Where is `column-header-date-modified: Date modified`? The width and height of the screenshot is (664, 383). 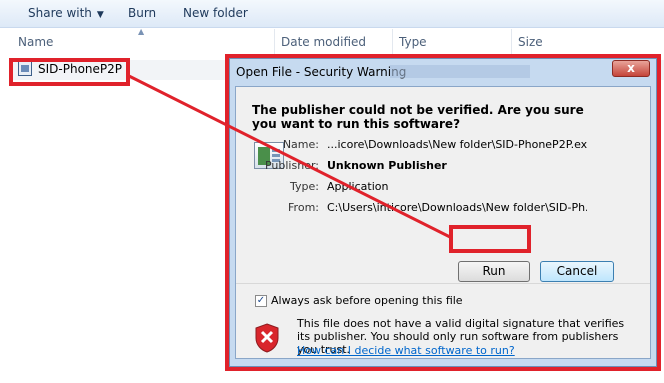
column-header-date-modified: Date modified is located at coordinates (334, 42).